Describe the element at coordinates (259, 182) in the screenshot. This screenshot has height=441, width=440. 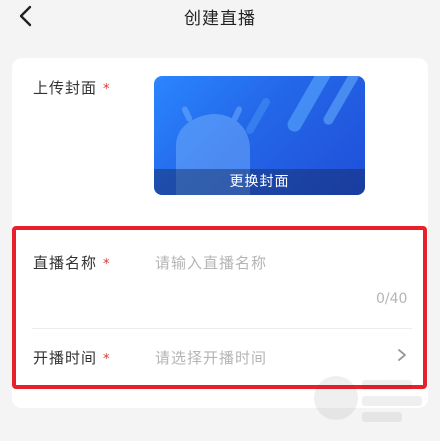
I see `change-cover-button: 更换封面` at that location.